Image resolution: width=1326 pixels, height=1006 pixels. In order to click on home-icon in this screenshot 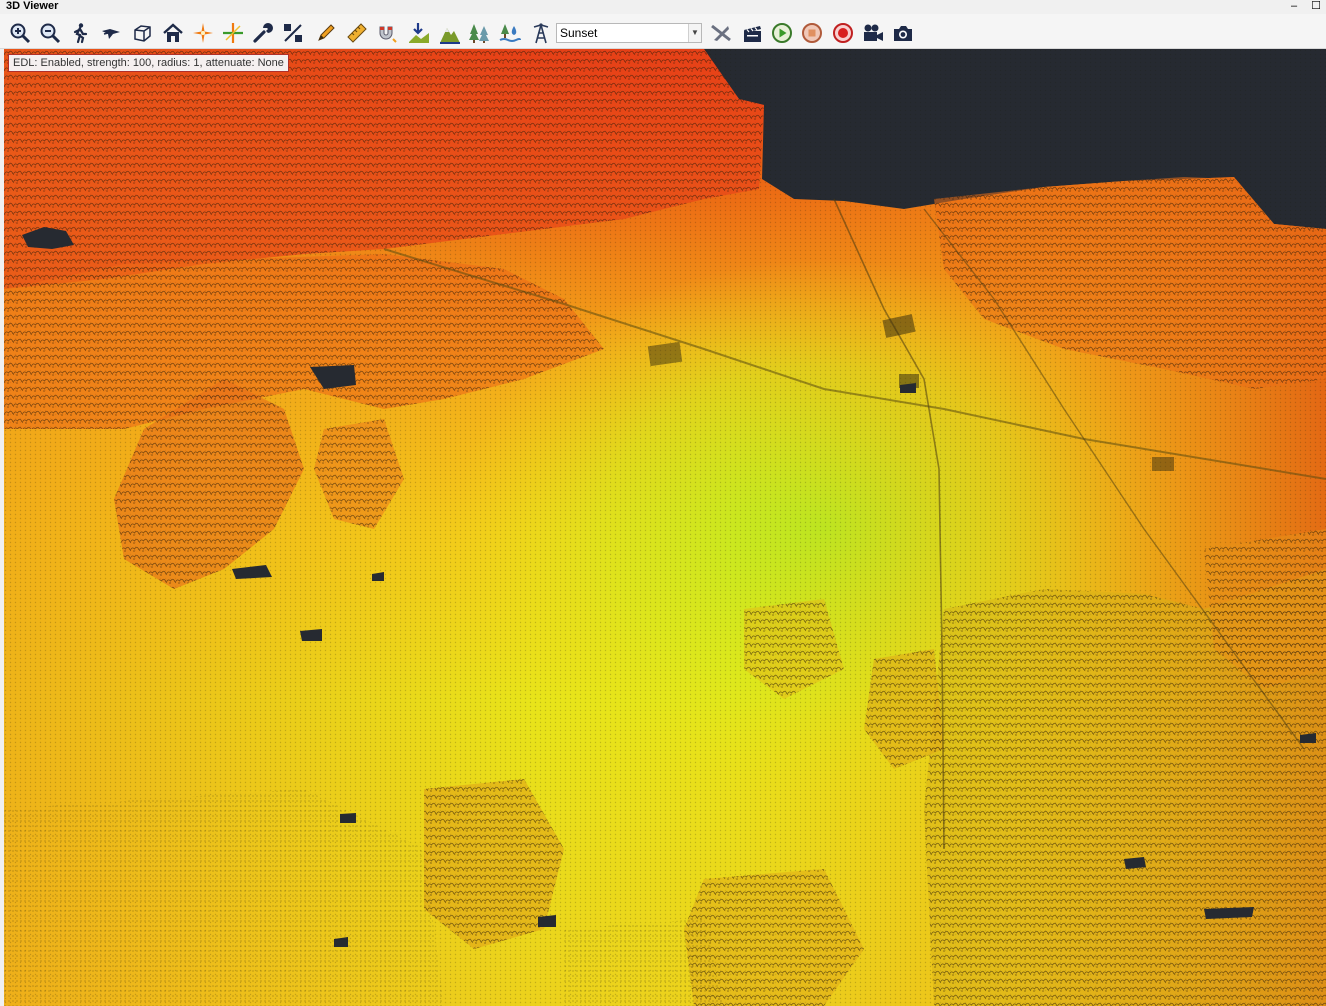, I will do `click(173, 32)`.